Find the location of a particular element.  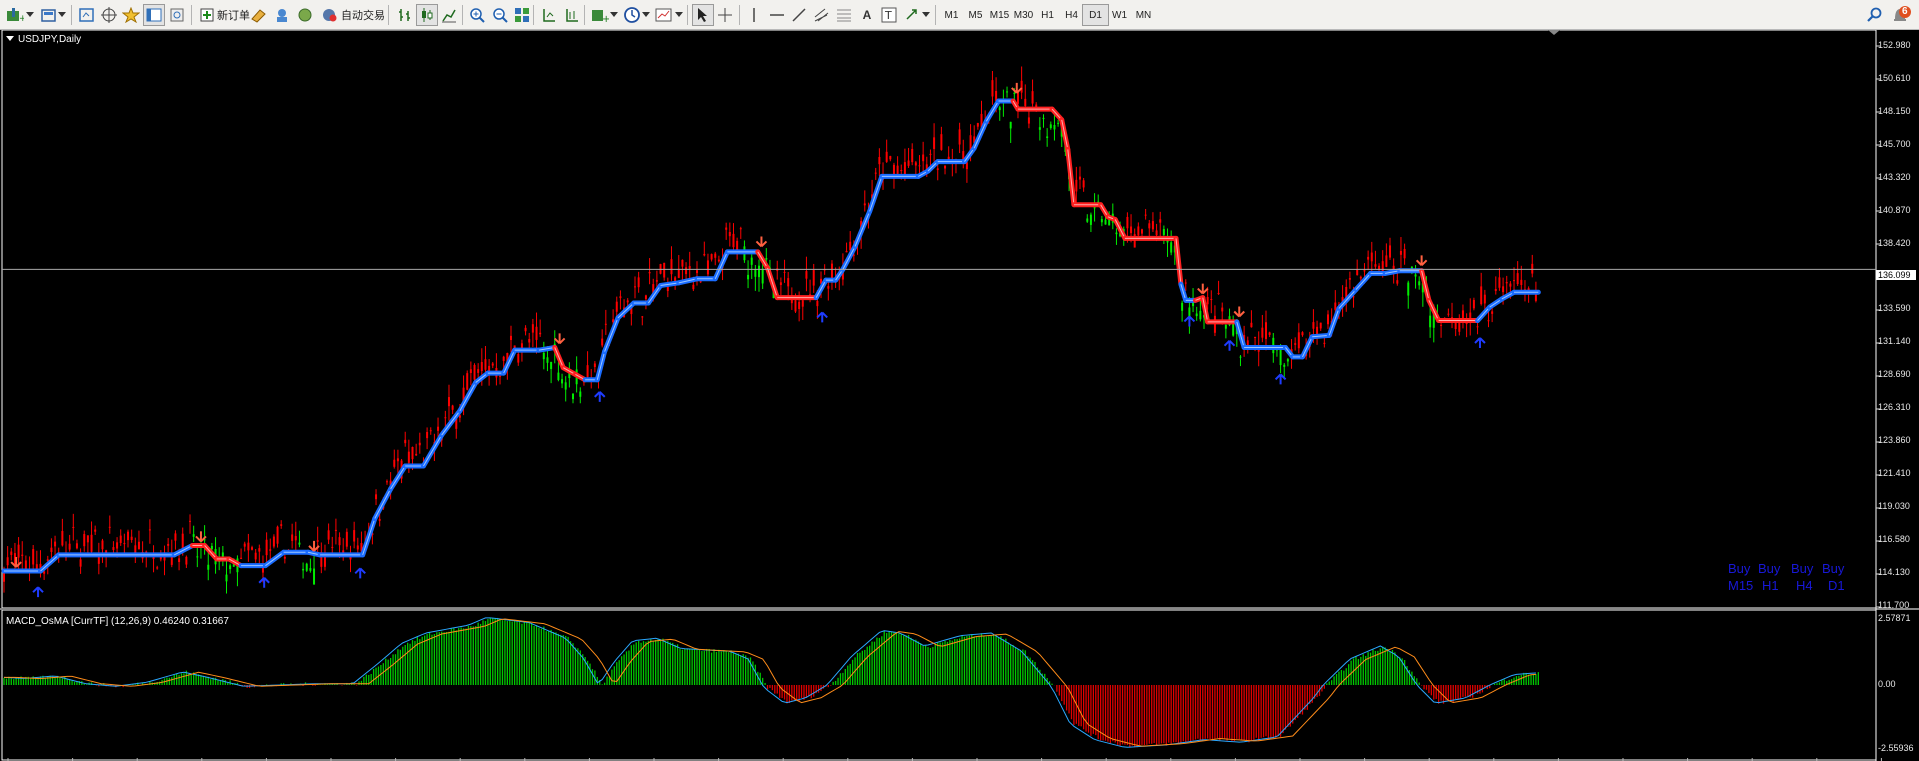

timeframe-m30: M30 is located at coordinates (1023, 15).